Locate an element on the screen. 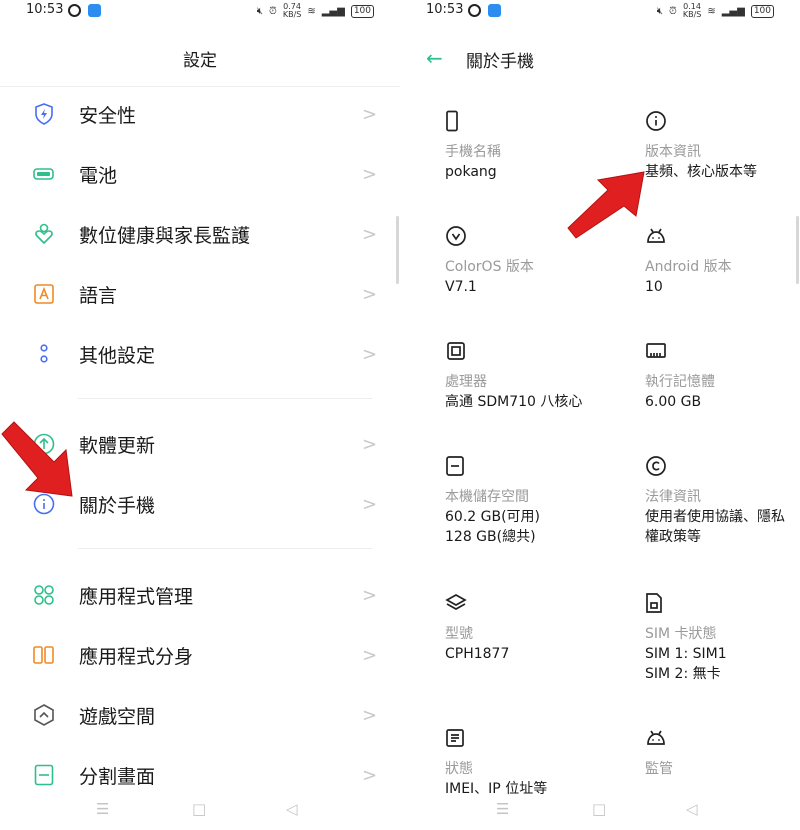 The width and height of the screenshot is (800, 830). info-cell-title: 監管 is located at coordinates (659, 769).